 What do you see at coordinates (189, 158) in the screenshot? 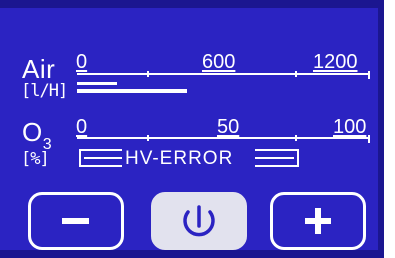
I see `ozone-error-frame` at bounding box center [189, 158].